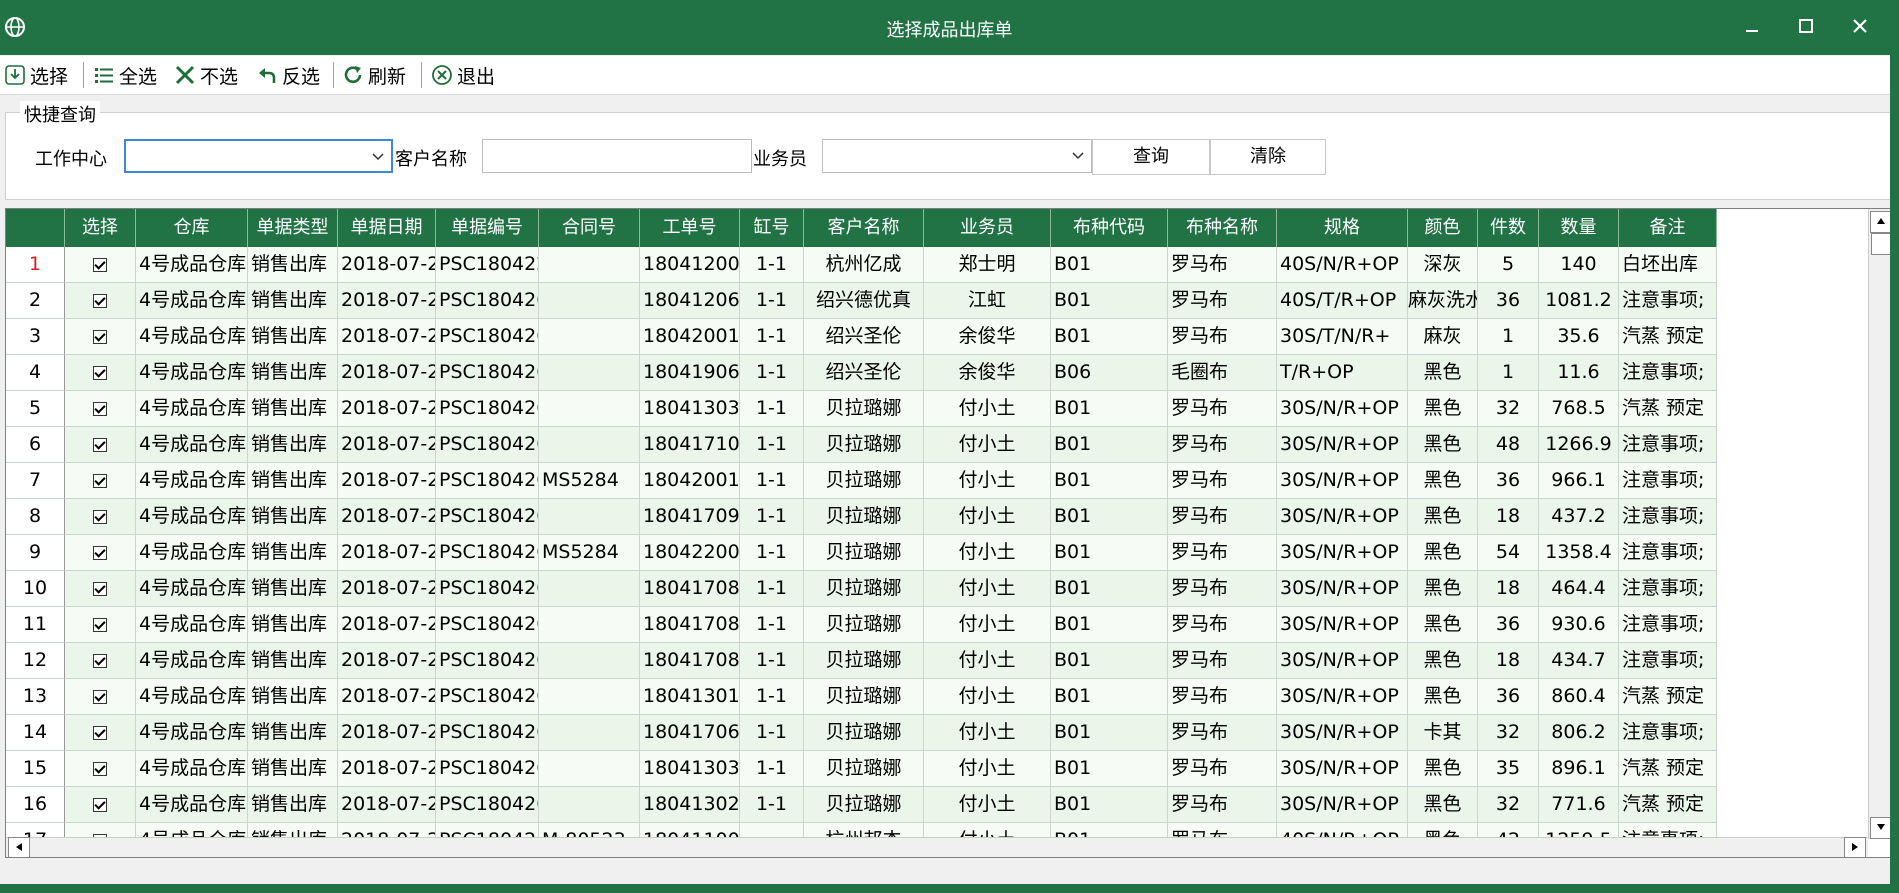 Image resolution: width=1899 pixels, height=893 pixels. What do you see at coordinates (1222, 228) in the screenshot?
I see `column-header-fabric-name: 布种名称` at bounding box center [1222, 228].